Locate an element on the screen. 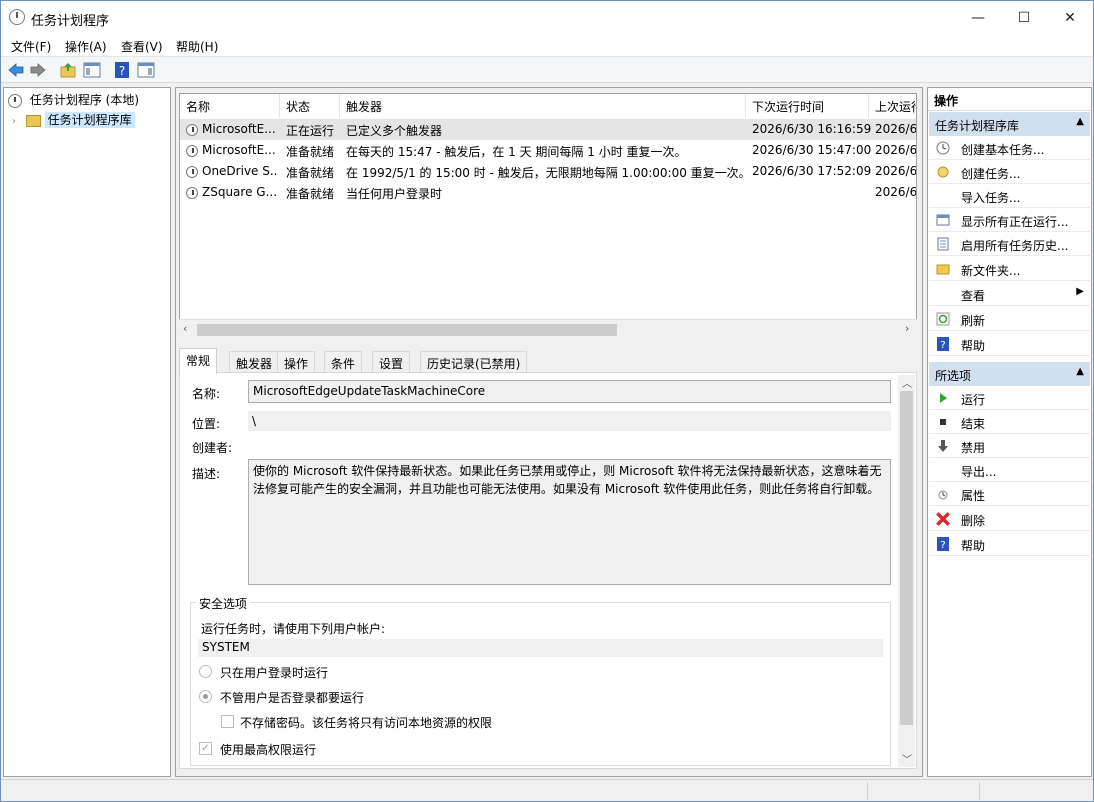  location-field: \ is located at coordinates (569, 421).